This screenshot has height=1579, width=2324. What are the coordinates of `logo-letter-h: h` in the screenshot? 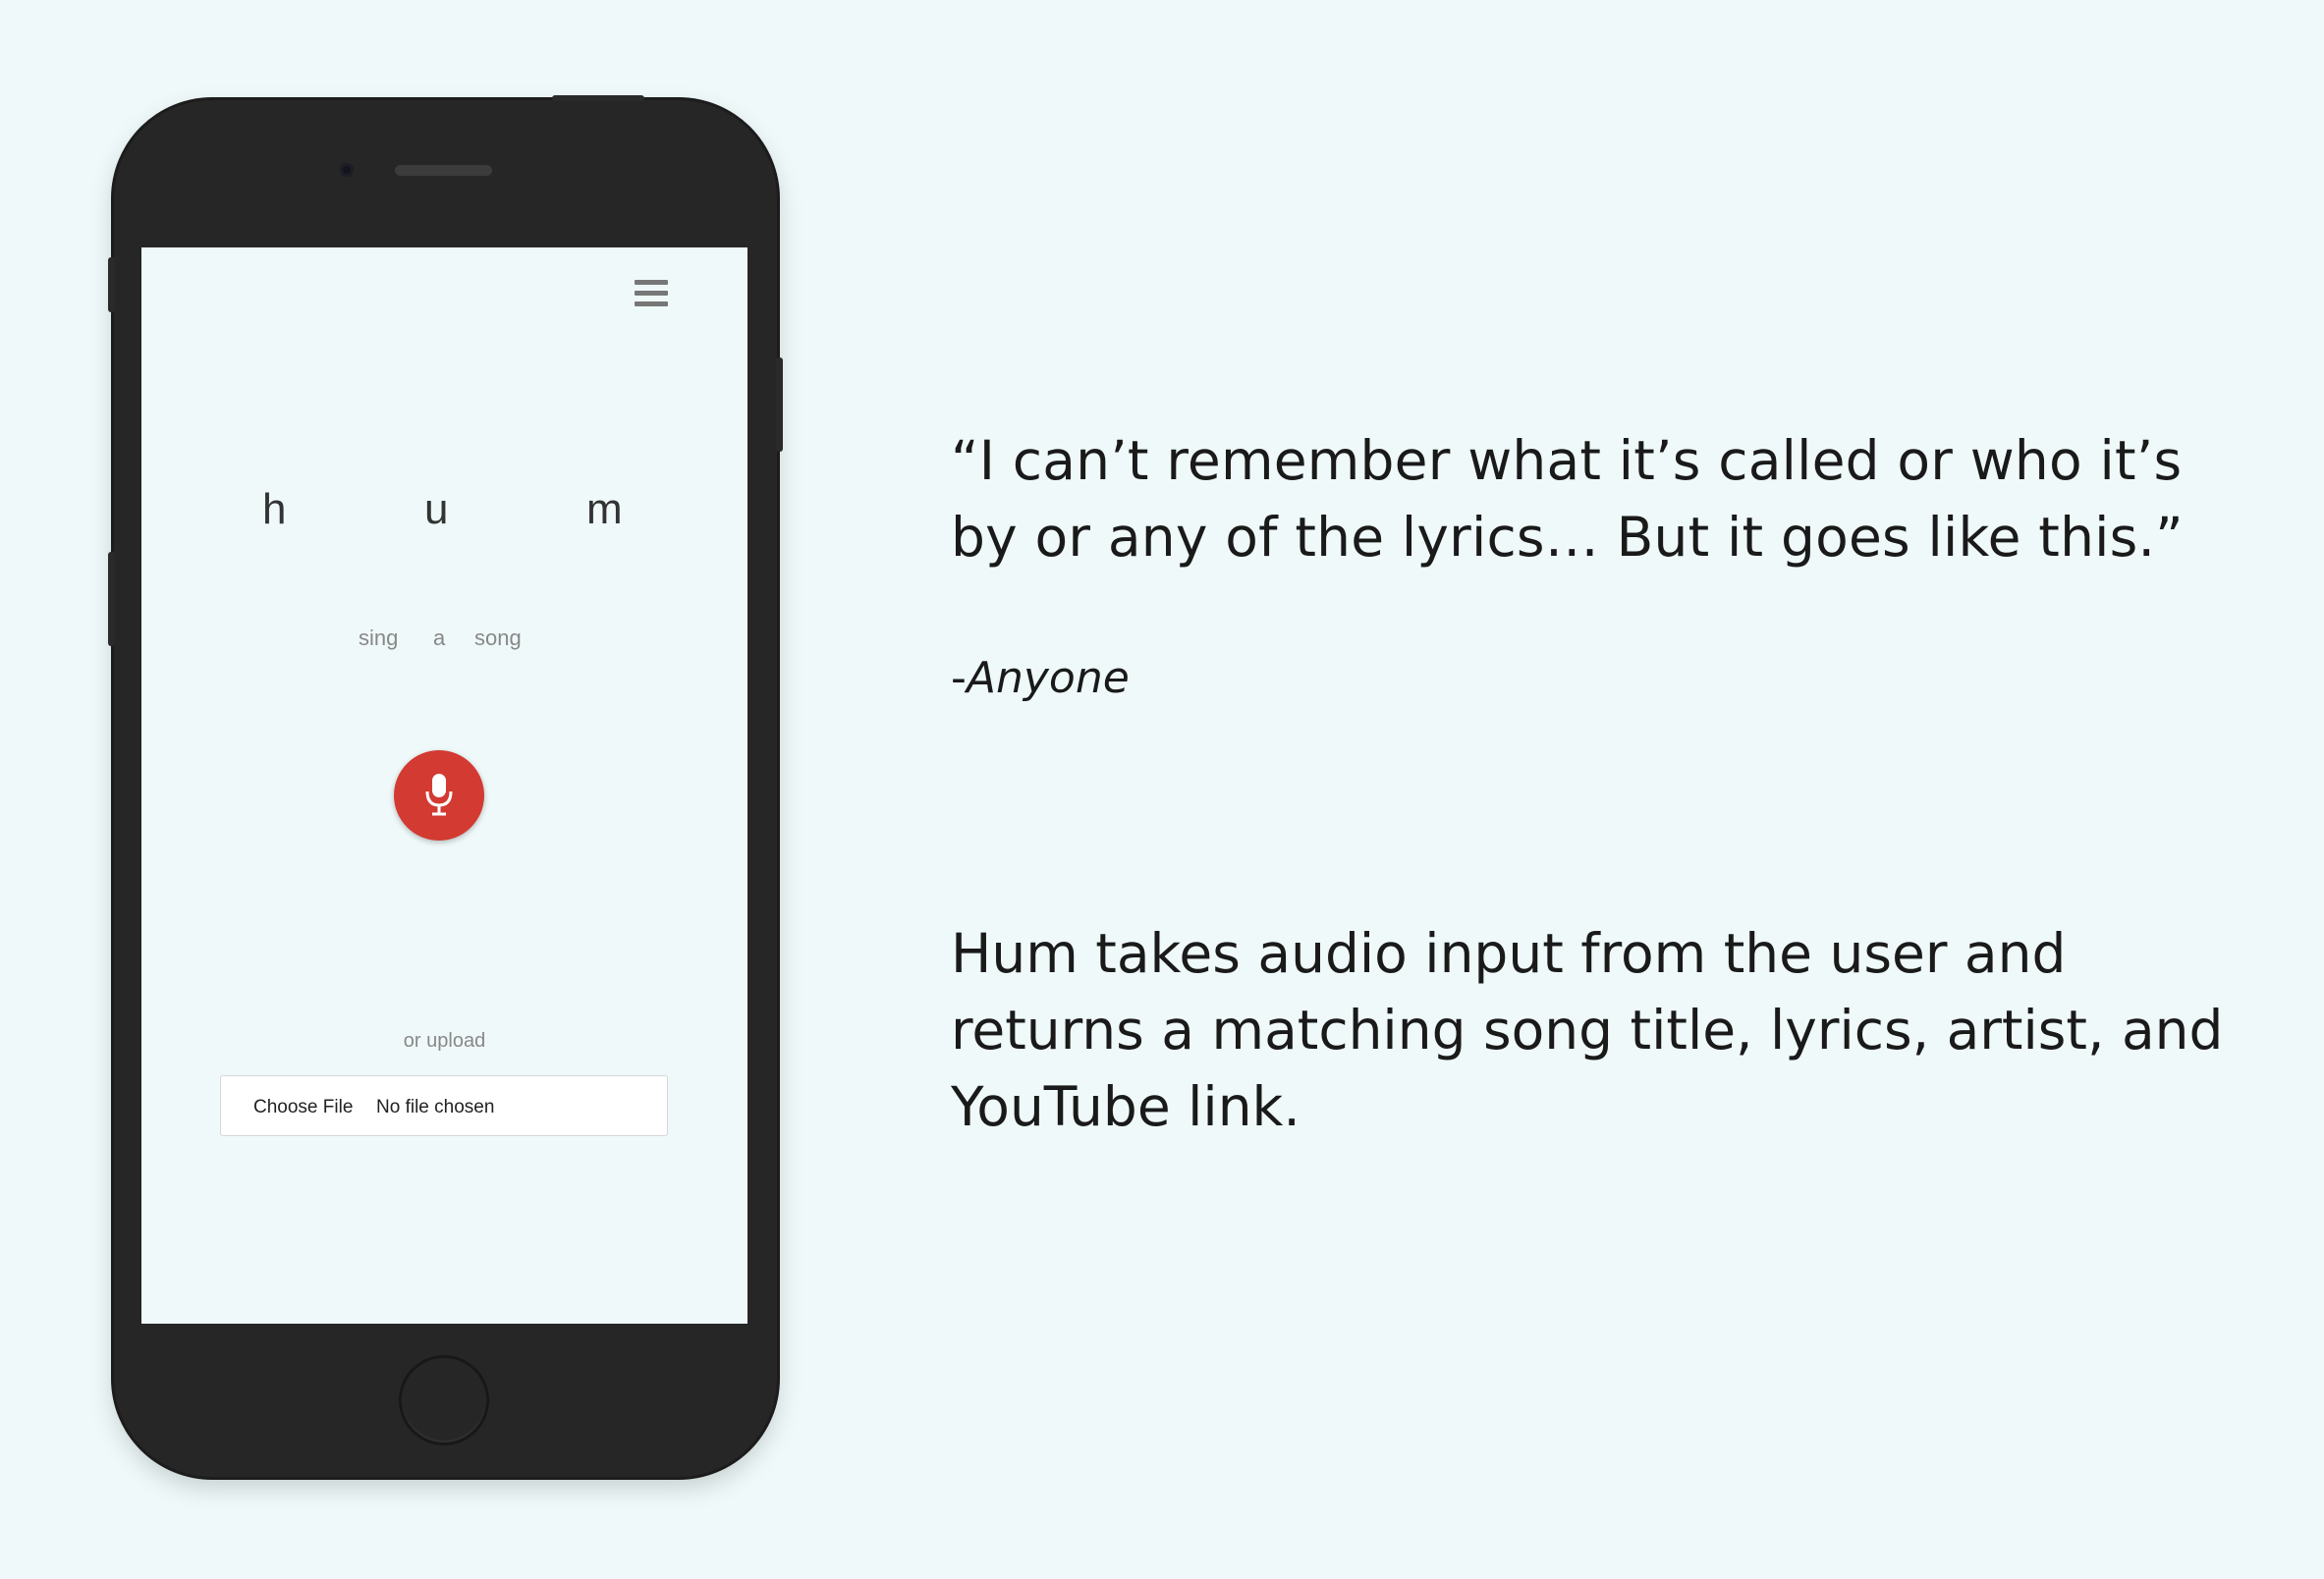 It's located at (274, 509).